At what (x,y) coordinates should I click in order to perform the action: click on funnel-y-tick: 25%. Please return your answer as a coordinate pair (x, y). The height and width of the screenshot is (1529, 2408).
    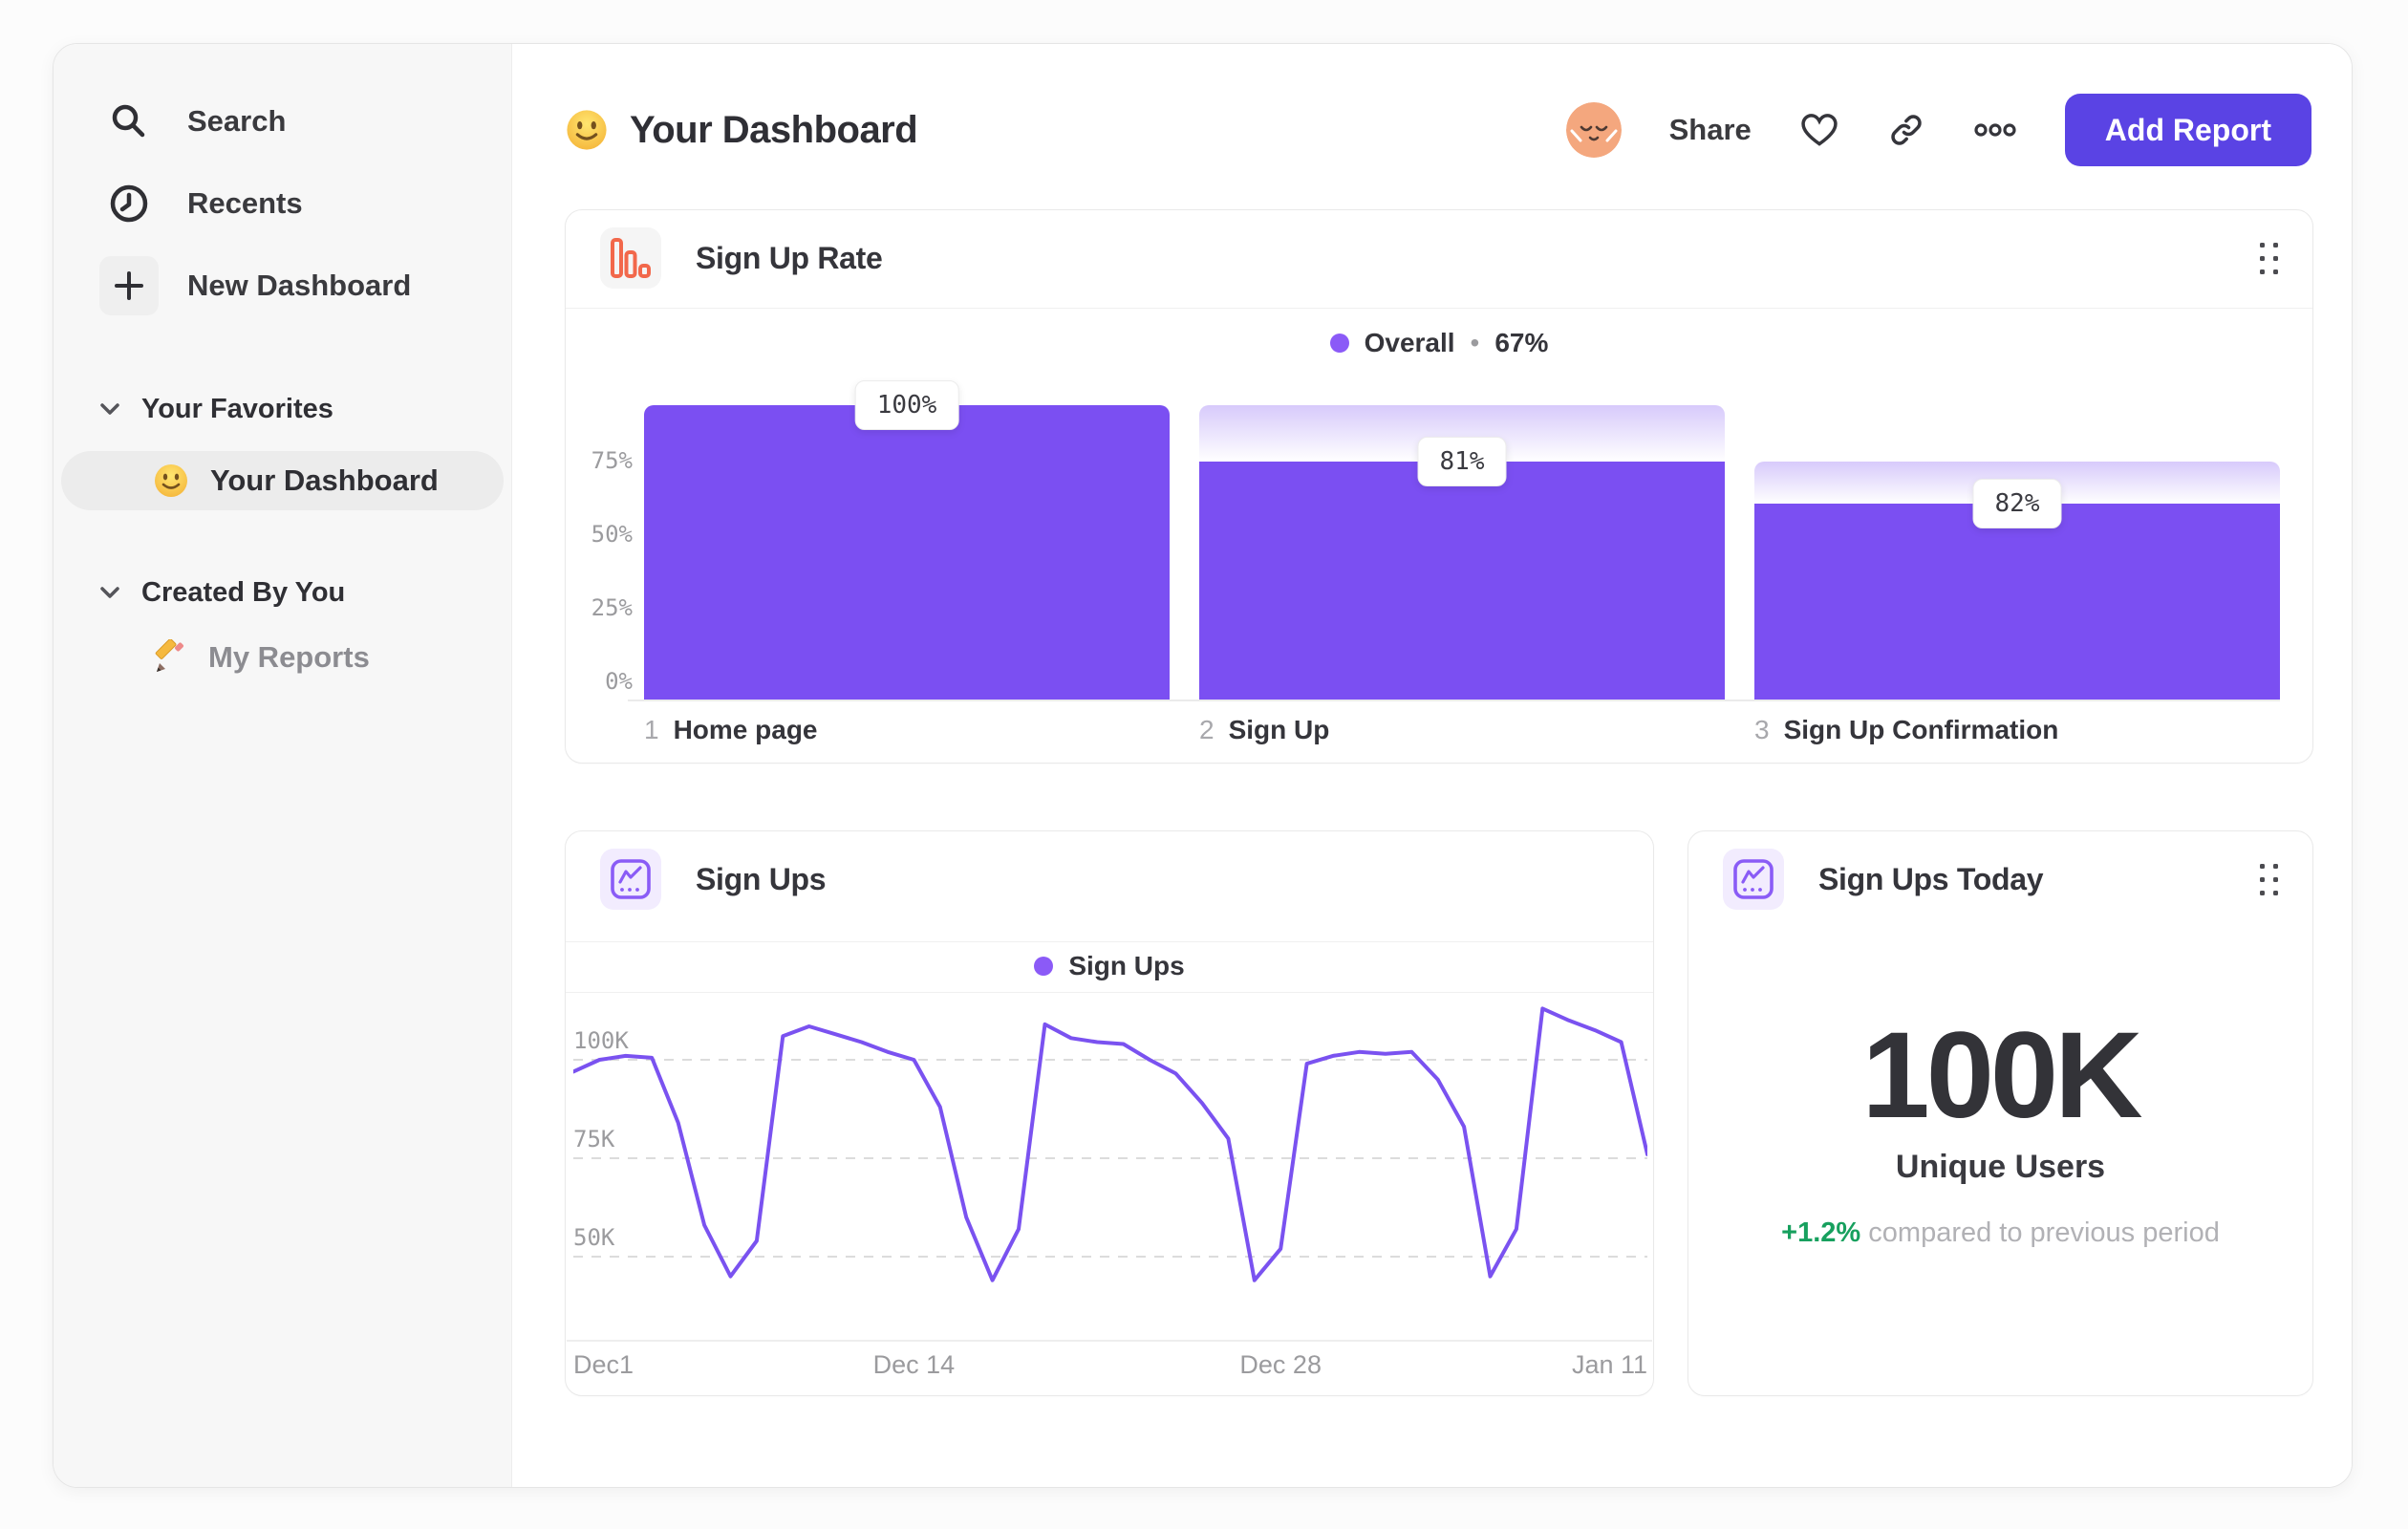
    Looking at the image, I should click on (612, 607).